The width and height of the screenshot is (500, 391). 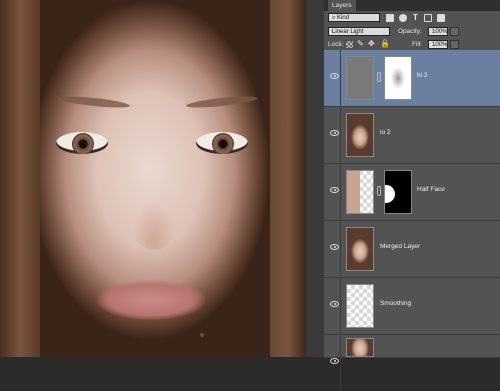 I want to click on layer-row-merged-layer: Merged Layer, so click(x=412, y=249).